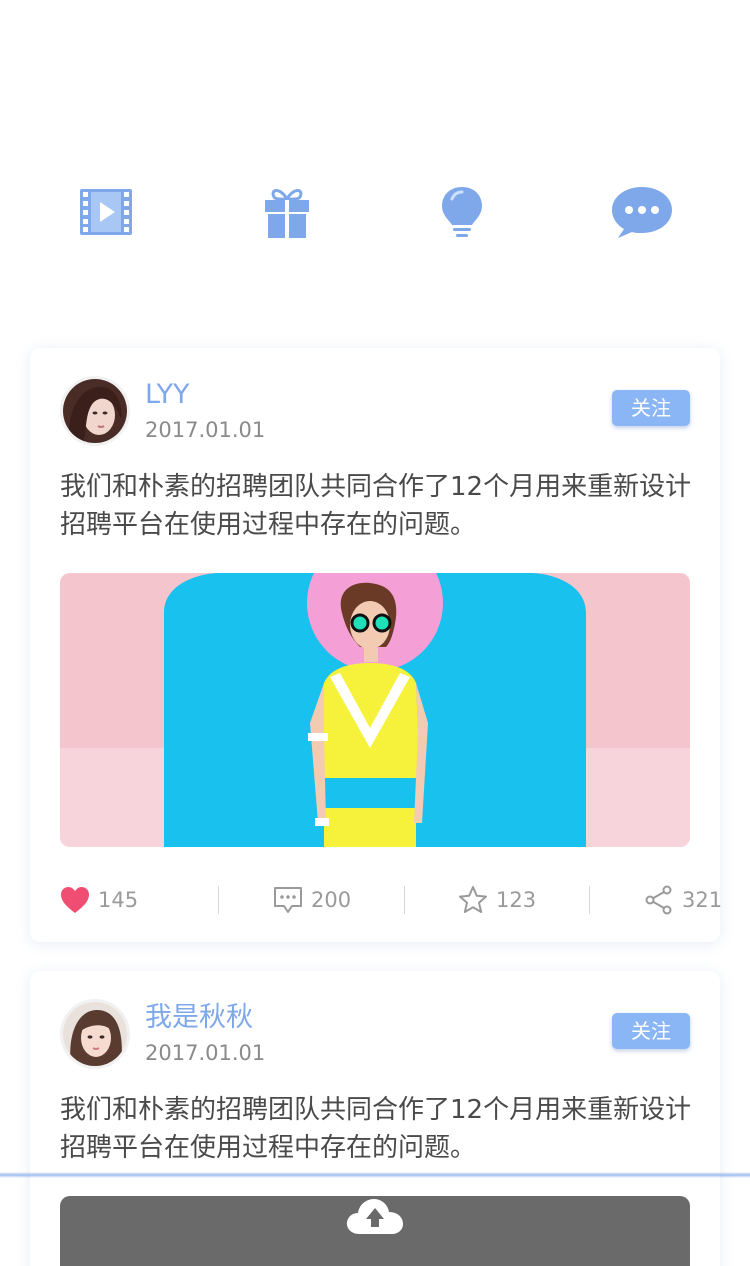 The width and height of the screenshot is (750, 1266). What do you see at coordinates (331, 900) in the screenshot?
I see `comment-count: 200` at bounding box center [331, 900].